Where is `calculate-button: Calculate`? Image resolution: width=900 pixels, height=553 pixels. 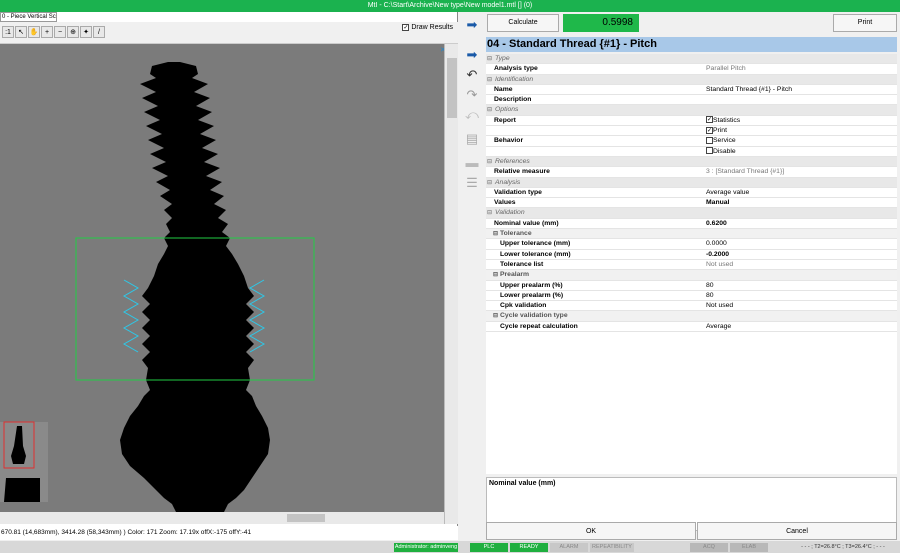
calculate-button: Calculate is located at coordinates (523, 23).